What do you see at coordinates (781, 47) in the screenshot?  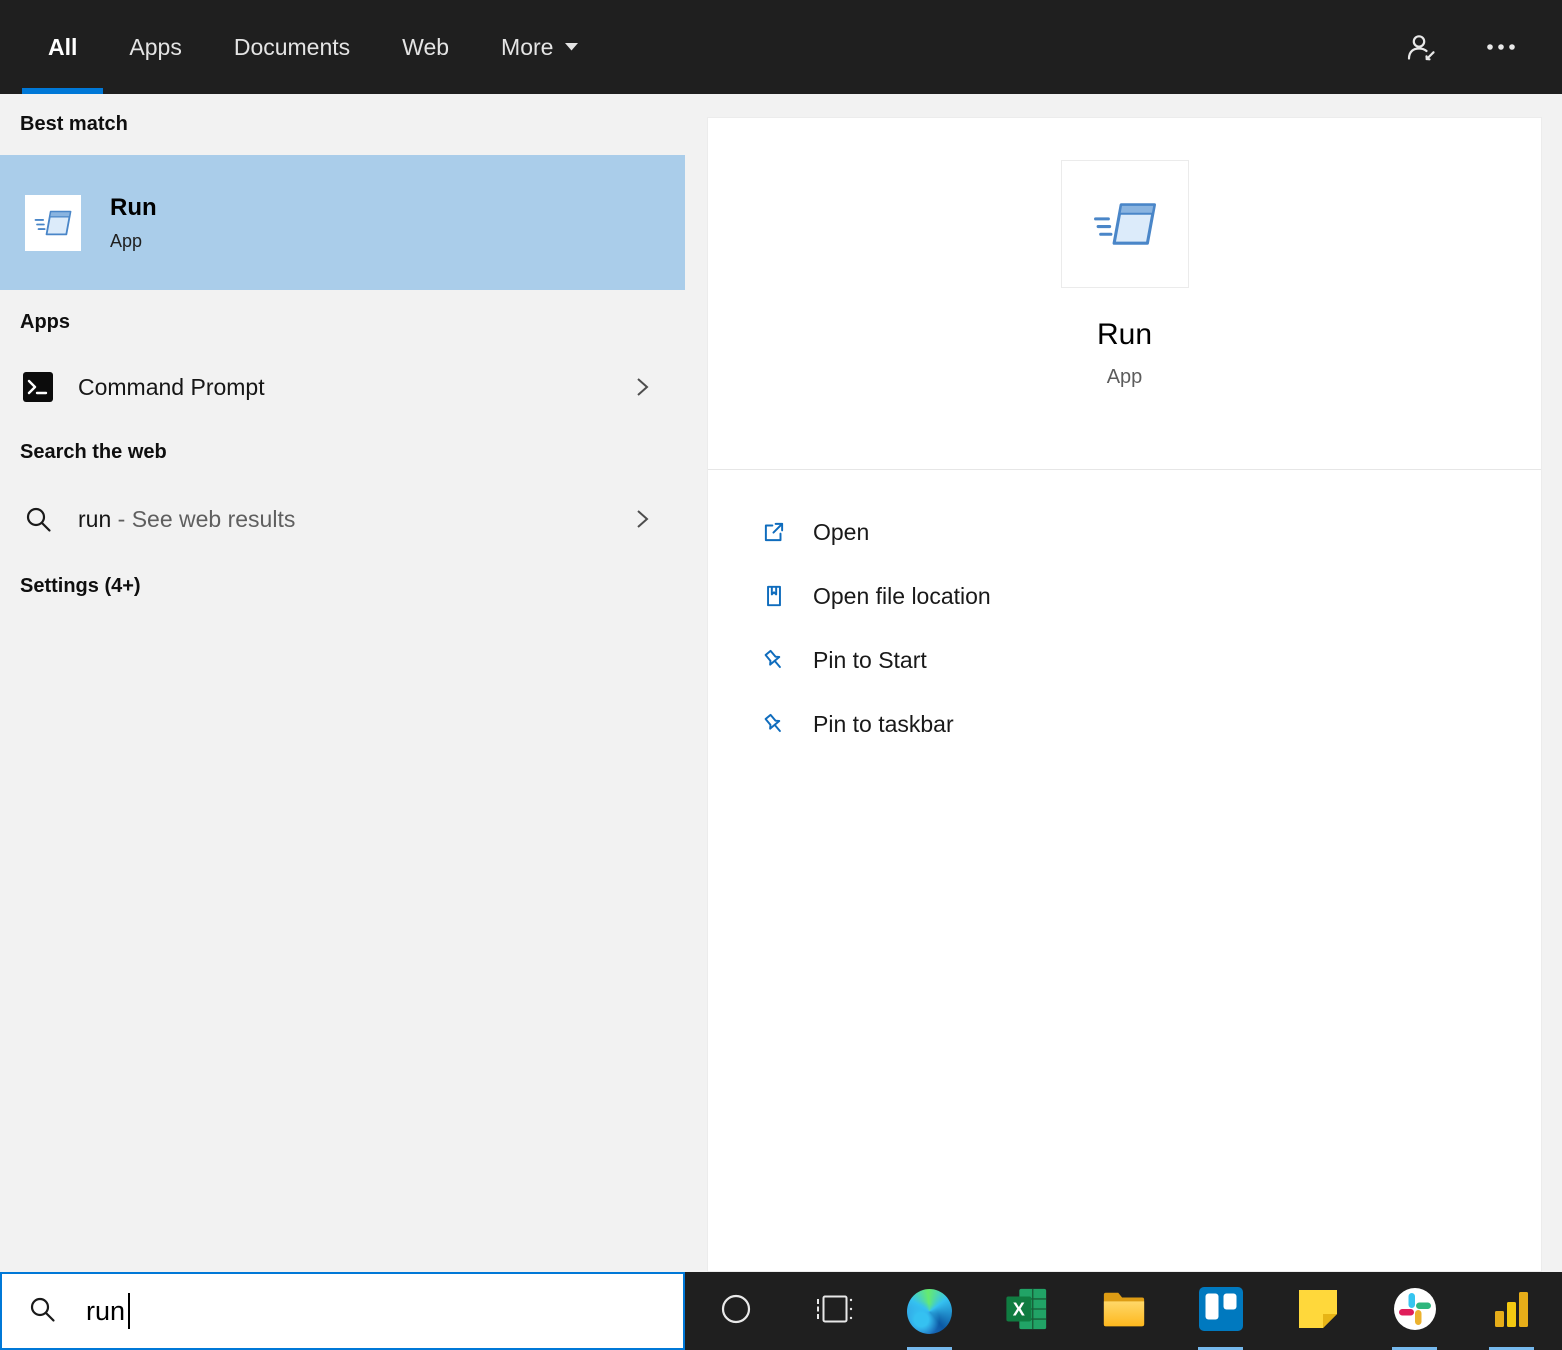 I see `search-topbar: All Apps Documents Web More` at bounding box center [781, 47].